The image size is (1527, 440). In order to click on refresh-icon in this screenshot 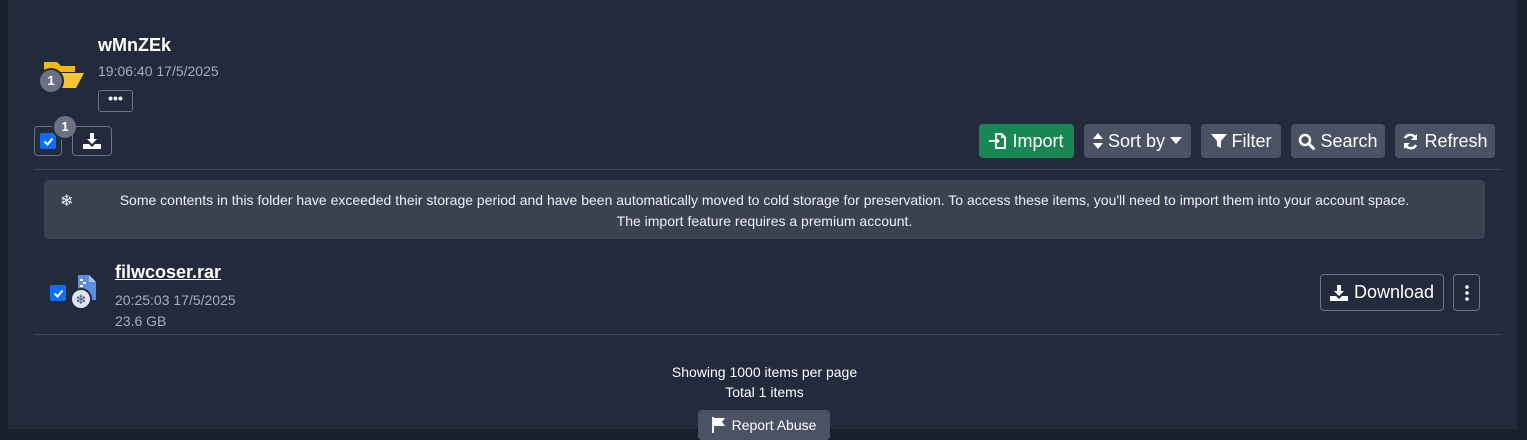, I will do `click(1411, 141)`.